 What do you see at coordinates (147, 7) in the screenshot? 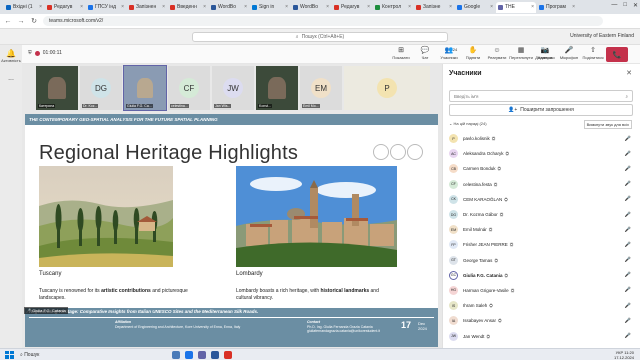
I see `browser-tab: Запізнен ×` at bounding box center [147, 7].